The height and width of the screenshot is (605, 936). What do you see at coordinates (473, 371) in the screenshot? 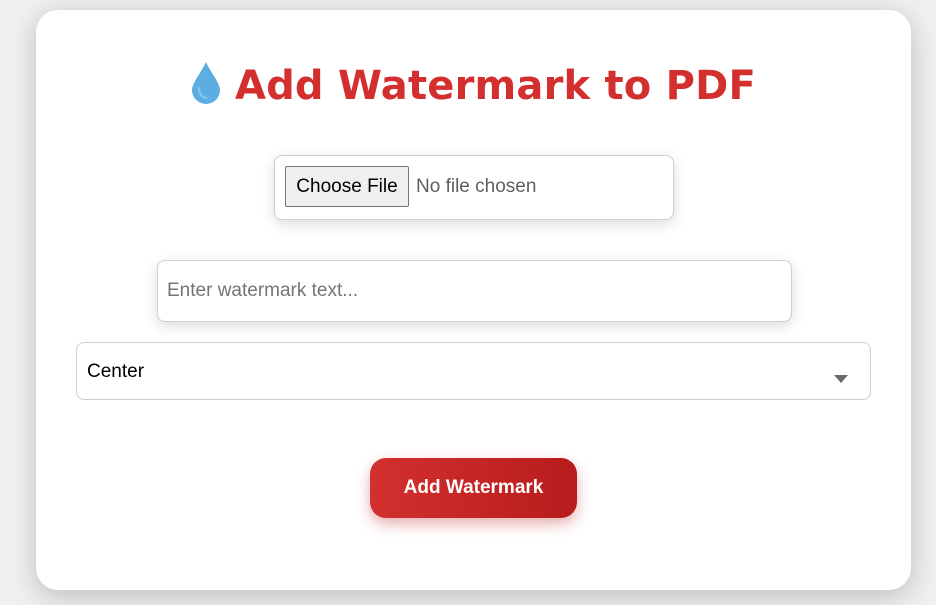
I see `position-select: Center` at bounding box center [473, 371].